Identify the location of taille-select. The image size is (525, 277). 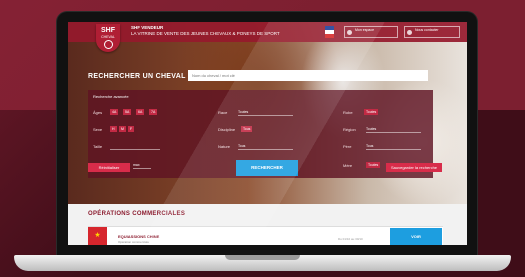
(135, 146).